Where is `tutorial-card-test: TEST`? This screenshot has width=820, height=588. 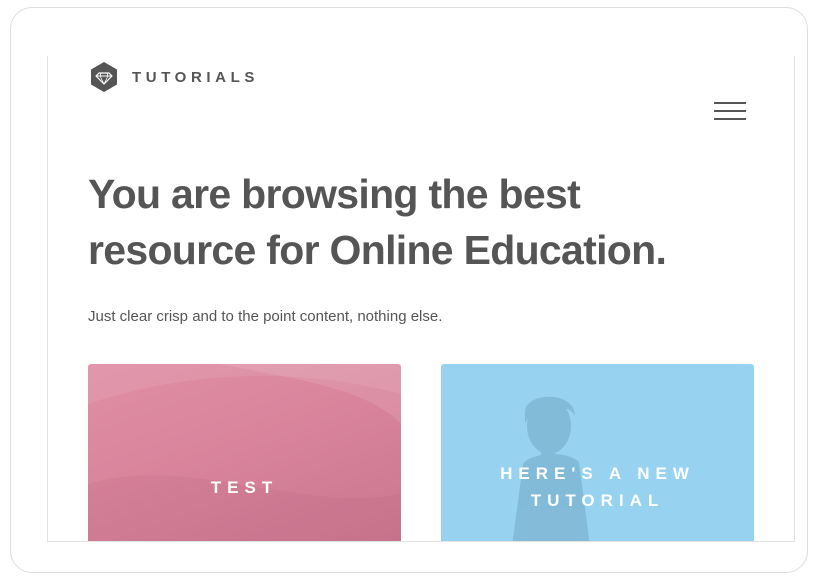 tutorial-card-test: TEST is located at coordinates (244, 452).